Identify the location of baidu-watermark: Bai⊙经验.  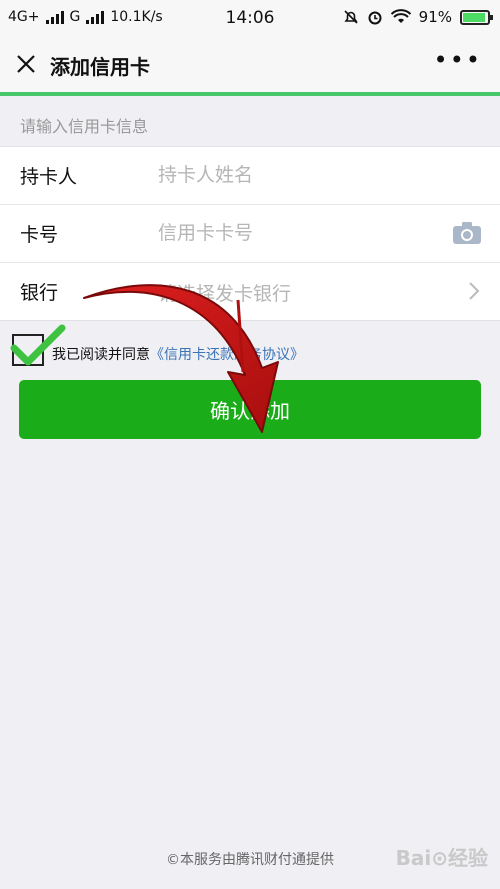
(441, 858).